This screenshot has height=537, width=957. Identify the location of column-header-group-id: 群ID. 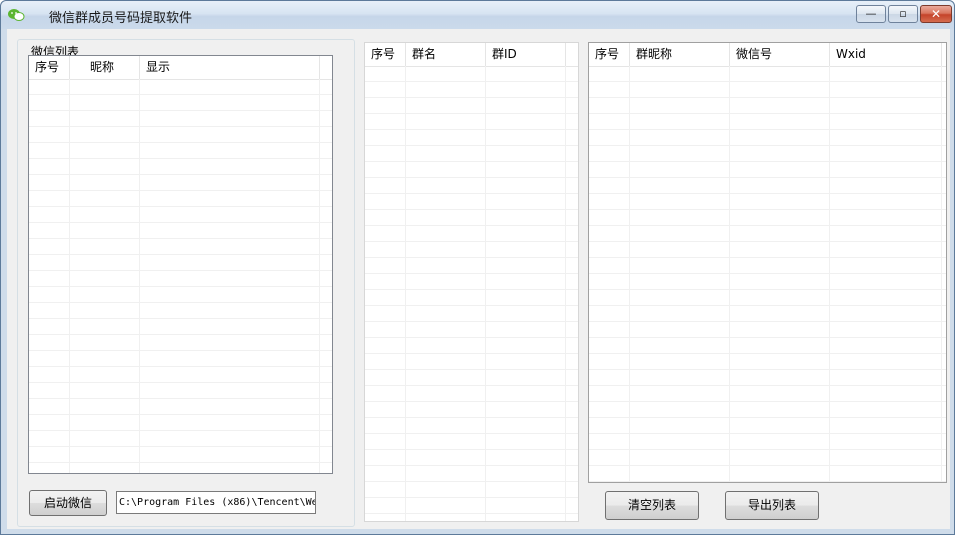
(526, 54).